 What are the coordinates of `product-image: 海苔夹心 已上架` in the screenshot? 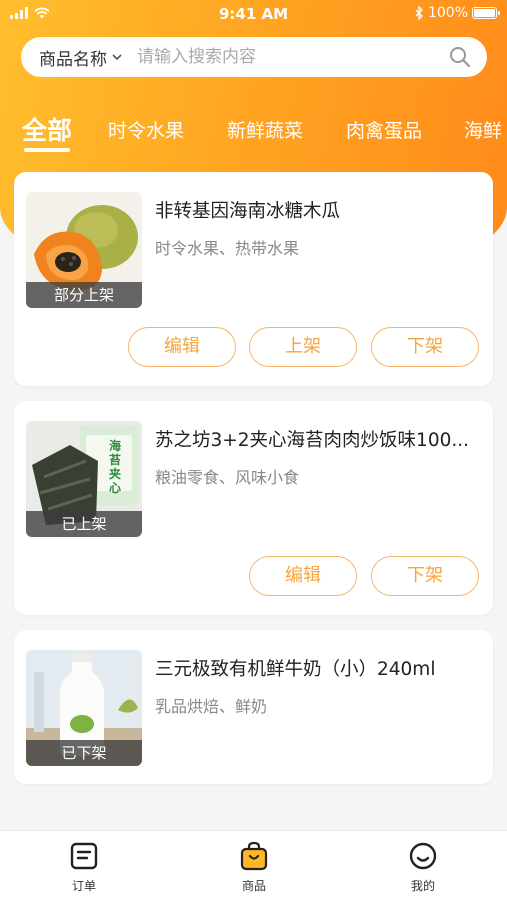 It's located at (84, 479).